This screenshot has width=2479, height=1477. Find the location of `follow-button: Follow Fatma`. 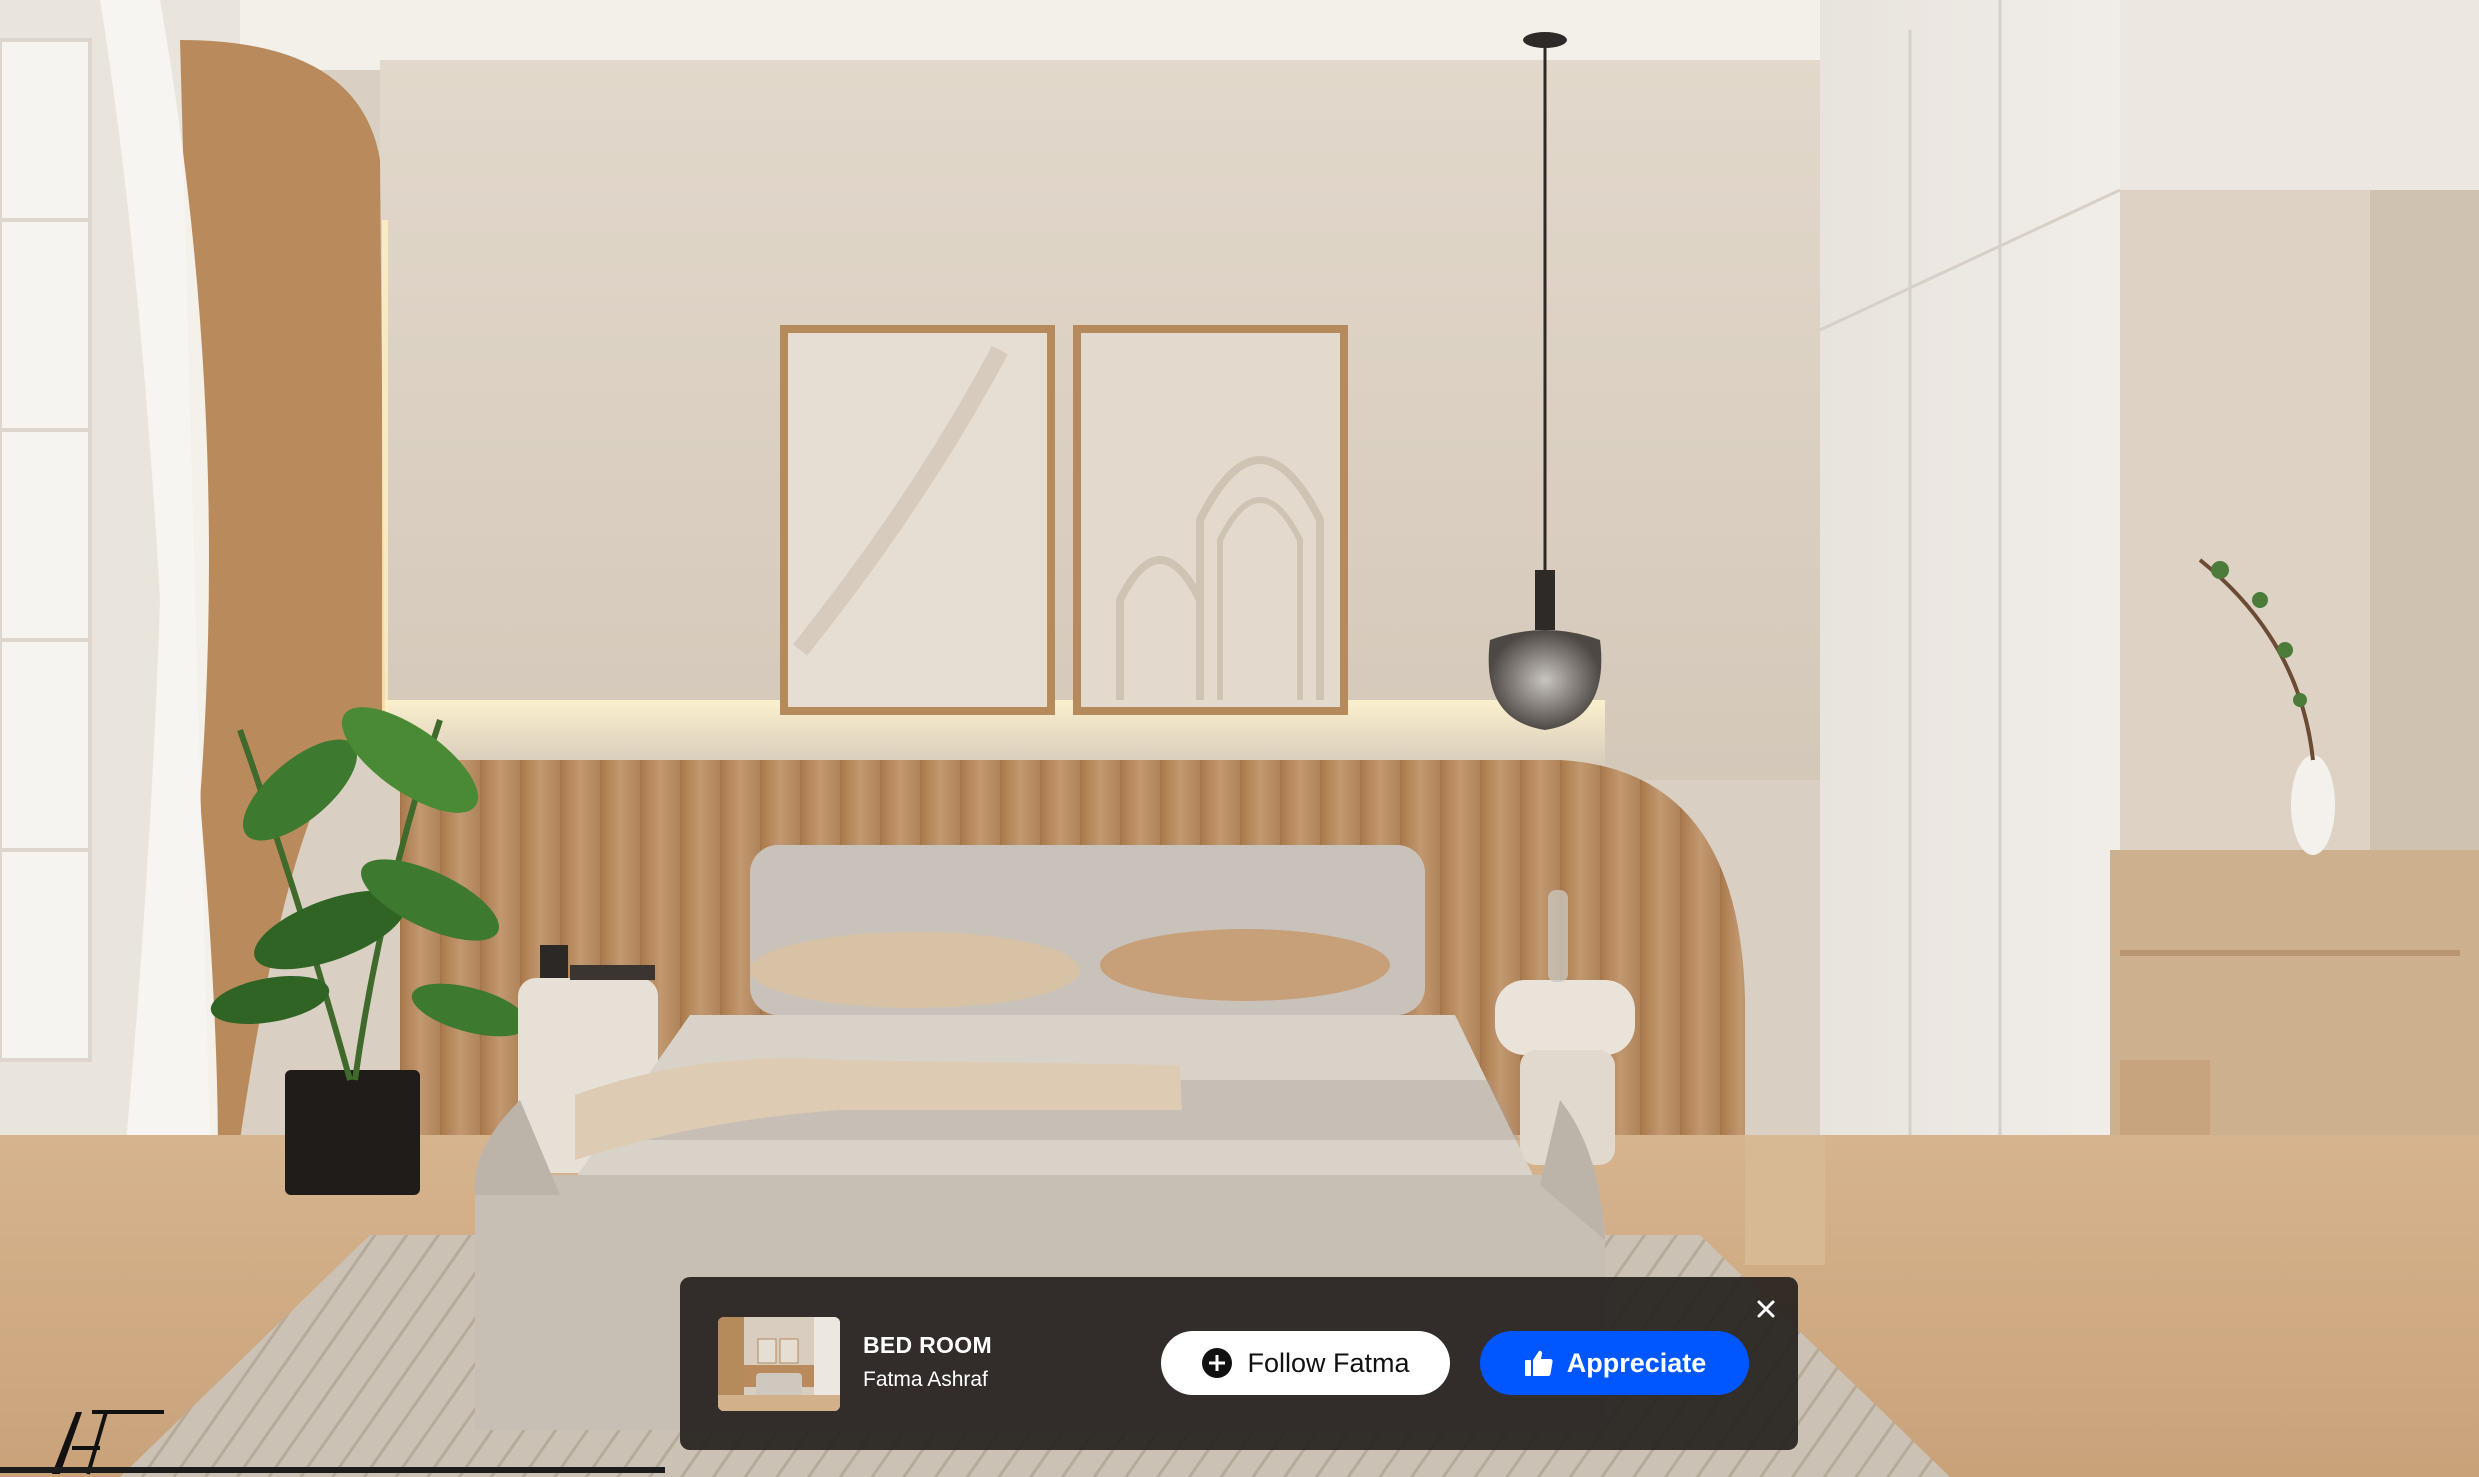

follow-button: Follow Fatma is located at coordinates (1305, 1363).